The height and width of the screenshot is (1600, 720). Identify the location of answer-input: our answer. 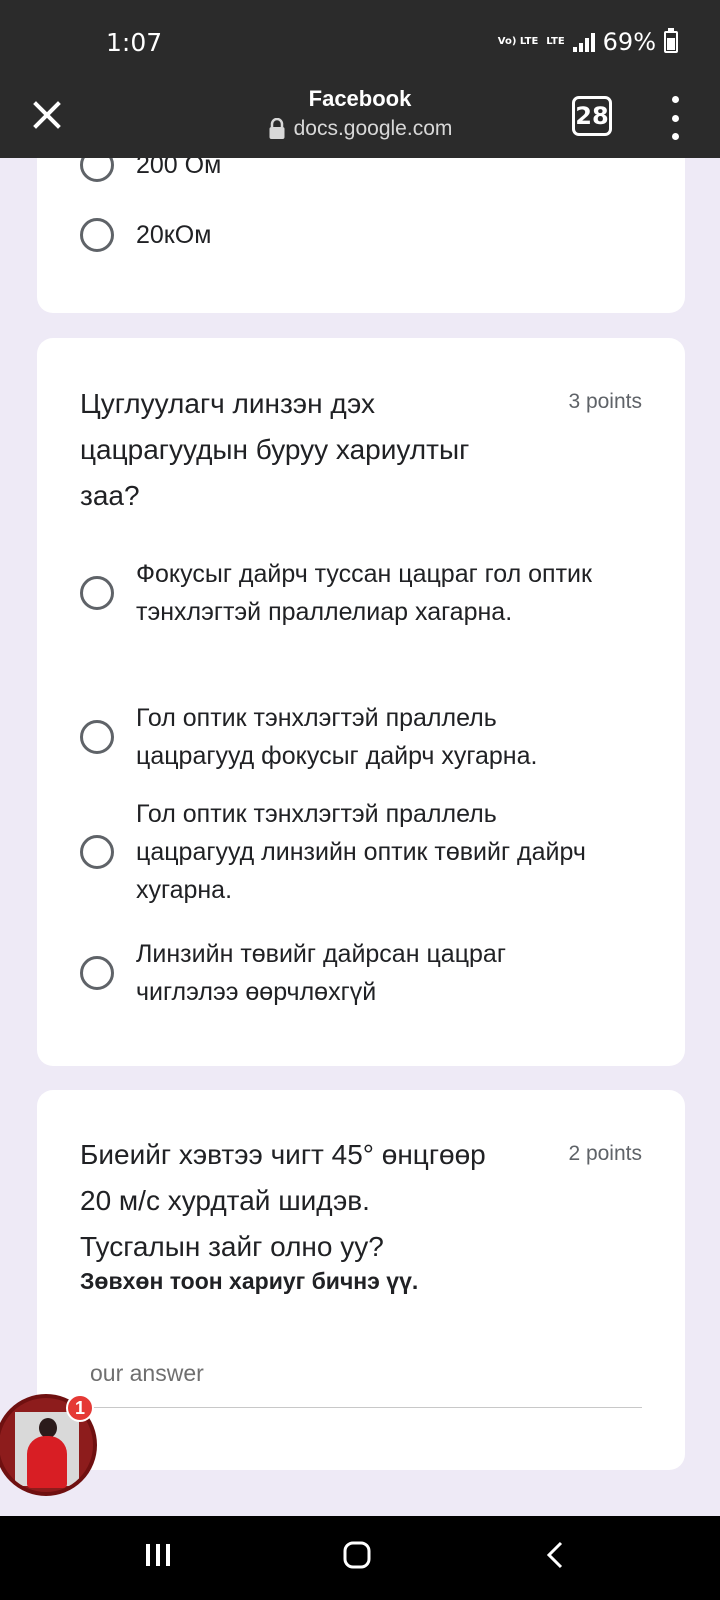
(361, 1384).